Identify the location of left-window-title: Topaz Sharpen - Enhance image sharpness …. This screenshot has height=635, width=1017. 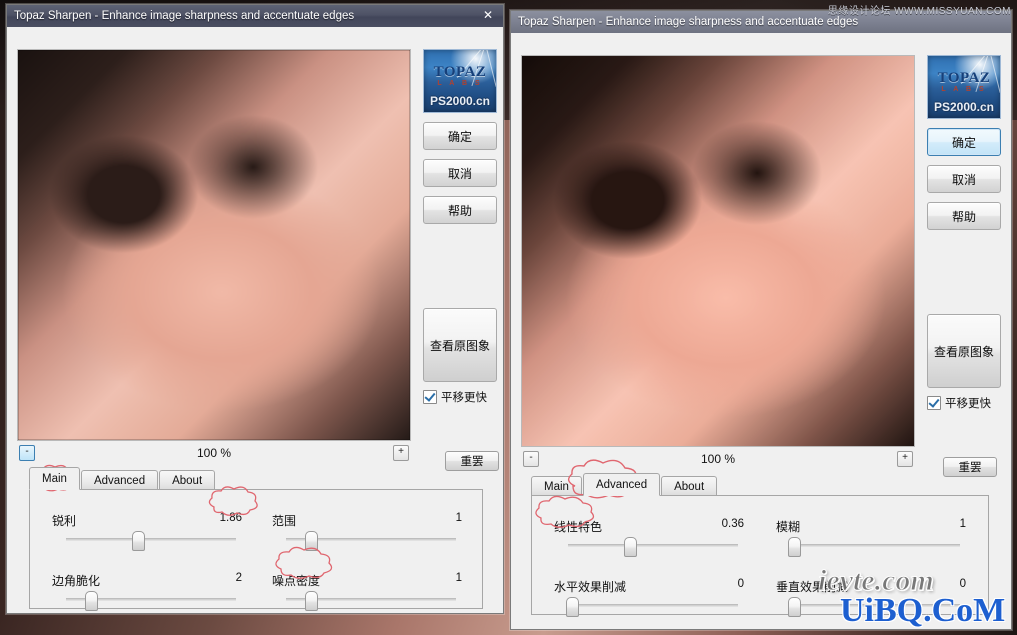
(184, 16).